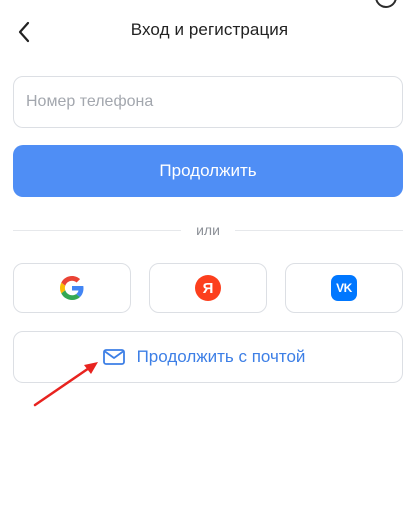 The image size is (419, 524). I want to click on page-title: Вход и регистрация, so click(209, 29).